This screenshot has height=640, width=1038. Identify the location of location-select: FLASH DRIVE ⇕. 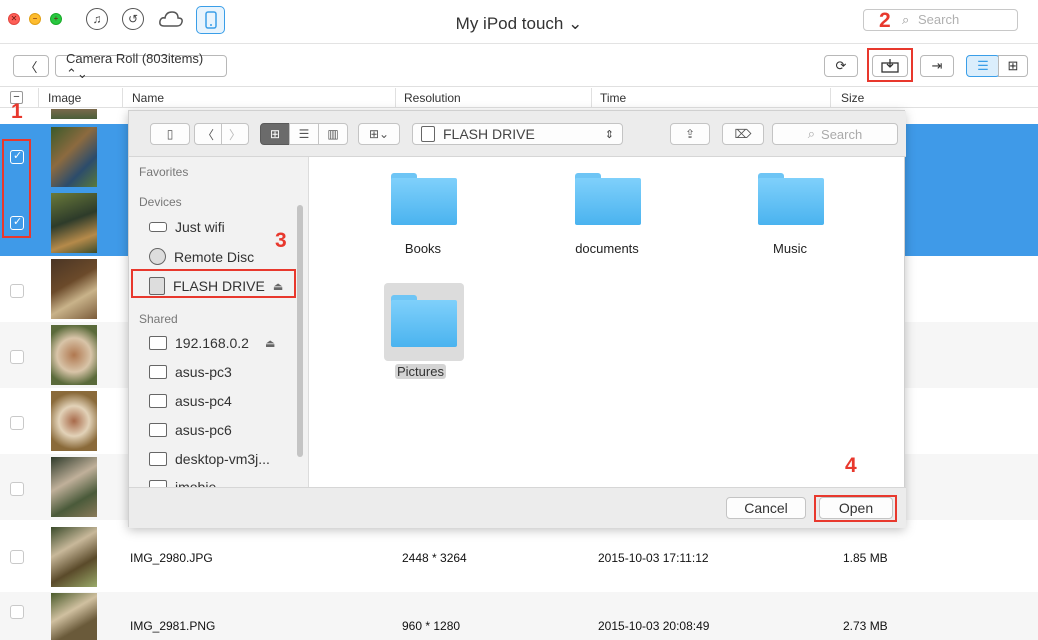
(517, 134).